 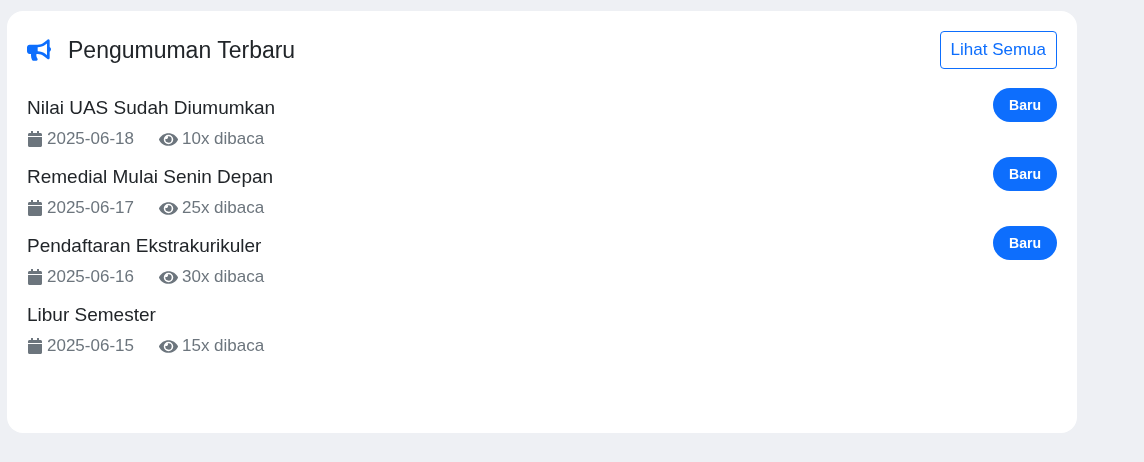 I want to click on view-count: 30x dibaca, so click(x=223, y=277).